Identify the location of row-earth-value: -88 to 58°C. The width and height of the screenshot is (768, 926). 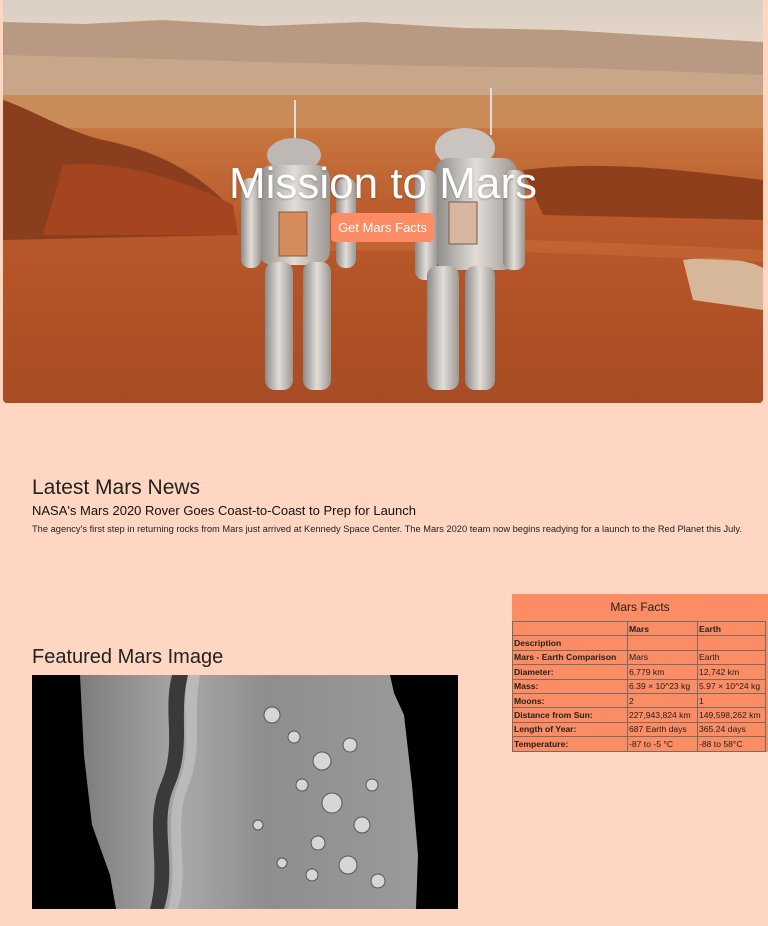
(731, 744).